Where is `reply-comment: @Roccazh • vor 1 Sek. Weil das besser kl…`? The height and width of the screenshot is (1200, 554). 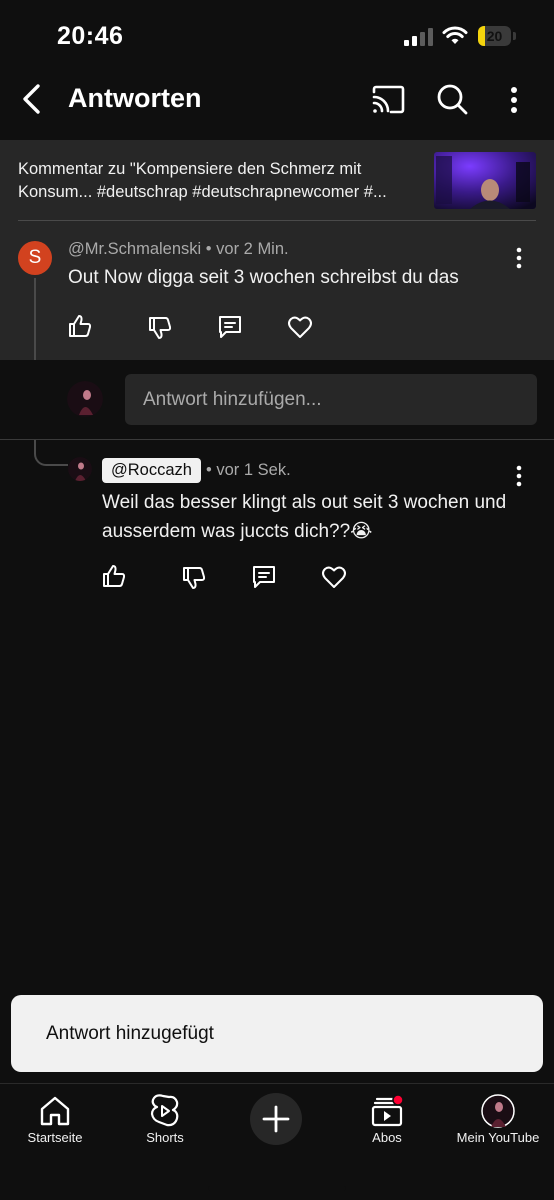 reply-comment: @Roccazh • vor 1 Sek. Weil das besser kl… is located at coordinates (277, 520).